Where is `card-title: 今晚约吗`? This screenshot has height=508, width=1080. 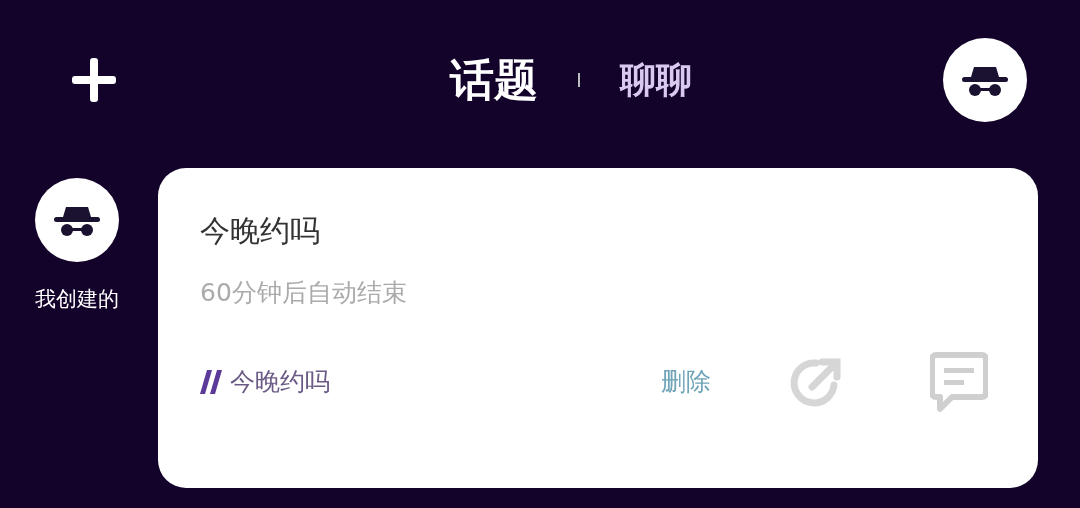 card-title: 今晚约吗 is located at coordinates (260, 231).